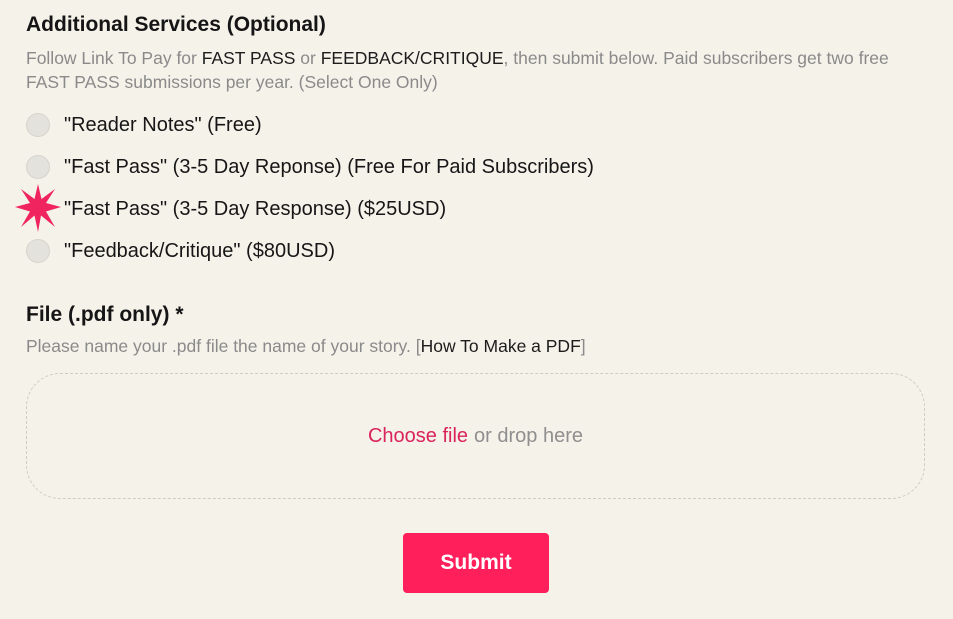 The image size is (953, 619). Describe the element at coordinates (38, 251) in the screenshot. I see `radio-feedback-critique` at that location.